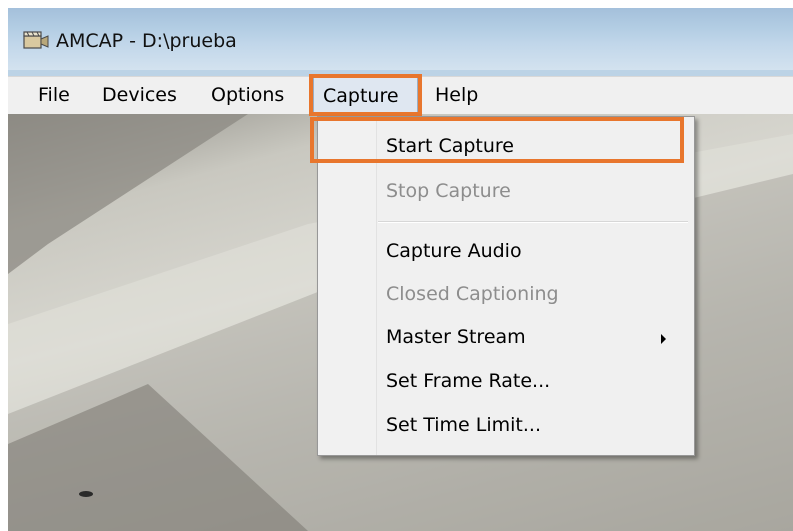 This screenshot has height=531, width=793. What do you see at coordinates (448, 191) in the screenshot?
I see `menu-item-stop-capture: Stop Capture` at bounding box center [448, 191].